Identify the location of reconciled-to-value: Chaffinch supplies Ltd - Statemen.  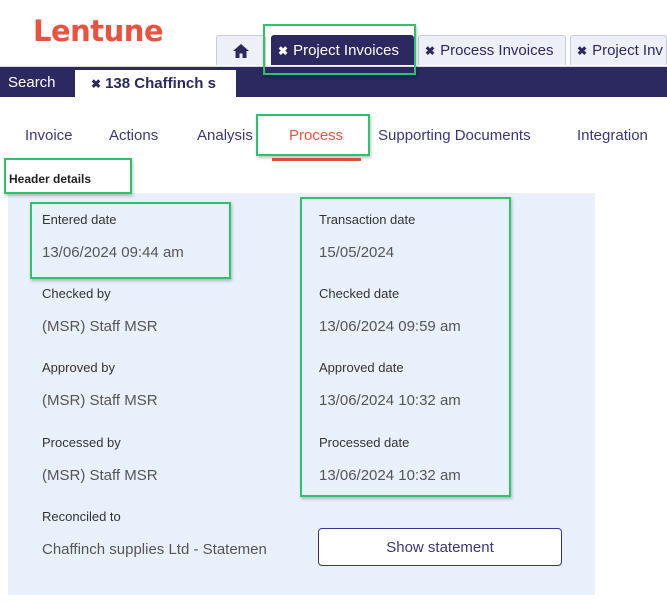
(154, 549).